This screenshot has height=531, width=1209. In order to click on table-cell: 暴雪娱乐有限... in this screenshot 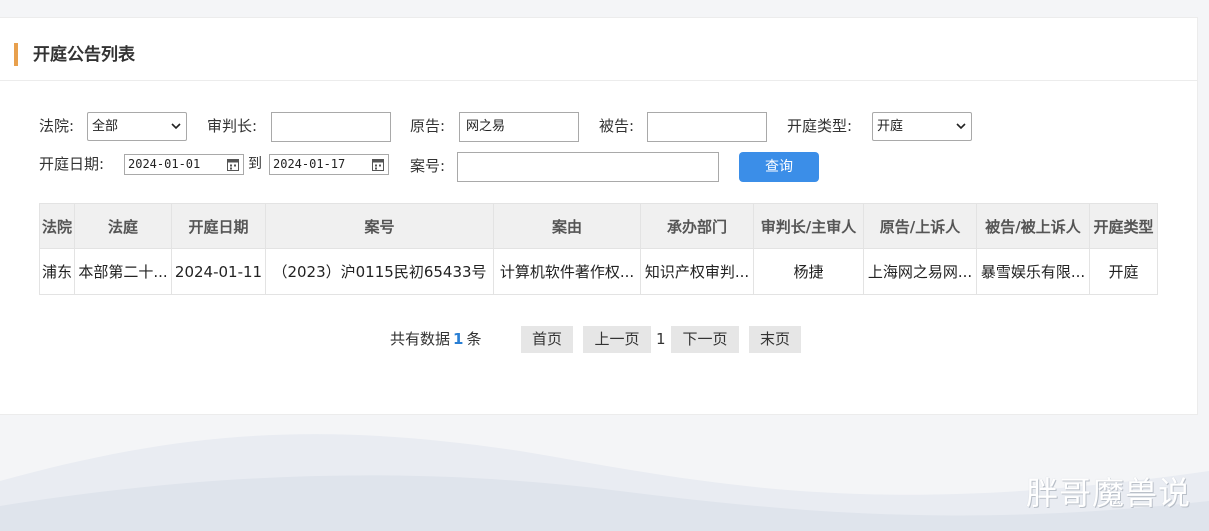, I will do `click(1033, 271)`.